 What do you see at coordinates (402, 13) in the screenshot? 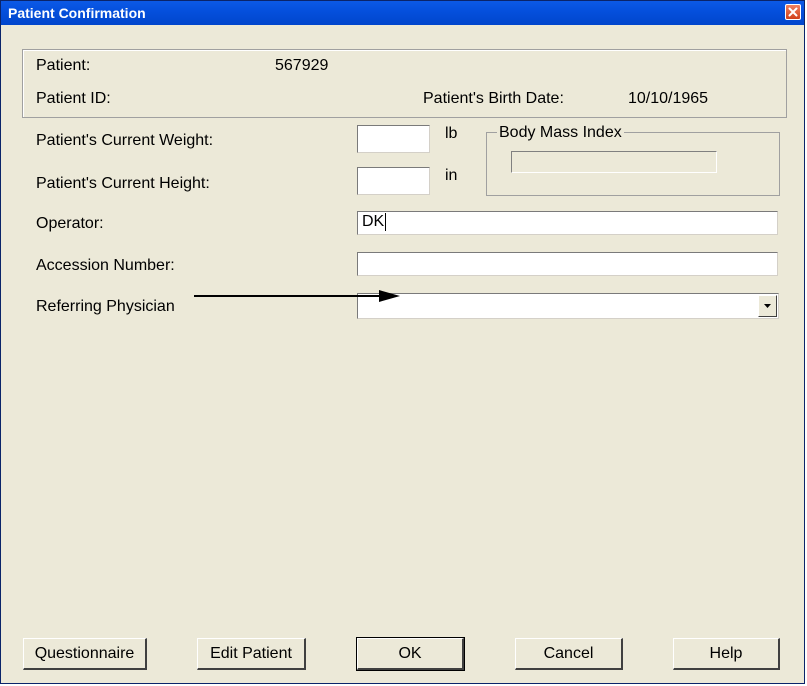
I see `title-bar: Patient Confirmation` at bounding box center [402, 13].